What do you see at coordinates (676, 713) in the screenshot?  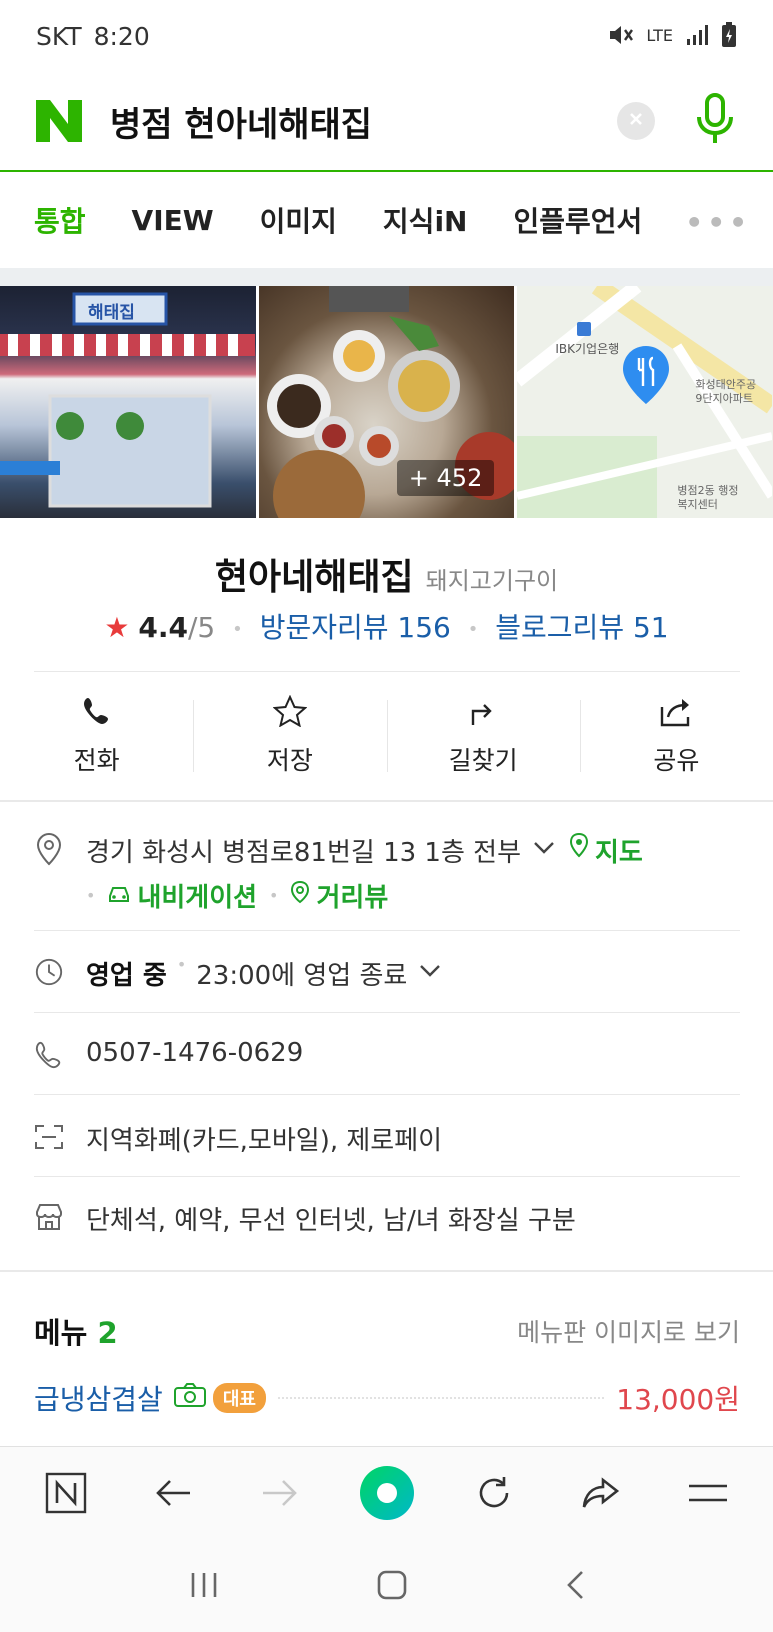 I see `share-icon` at bounding box center [676, 713].